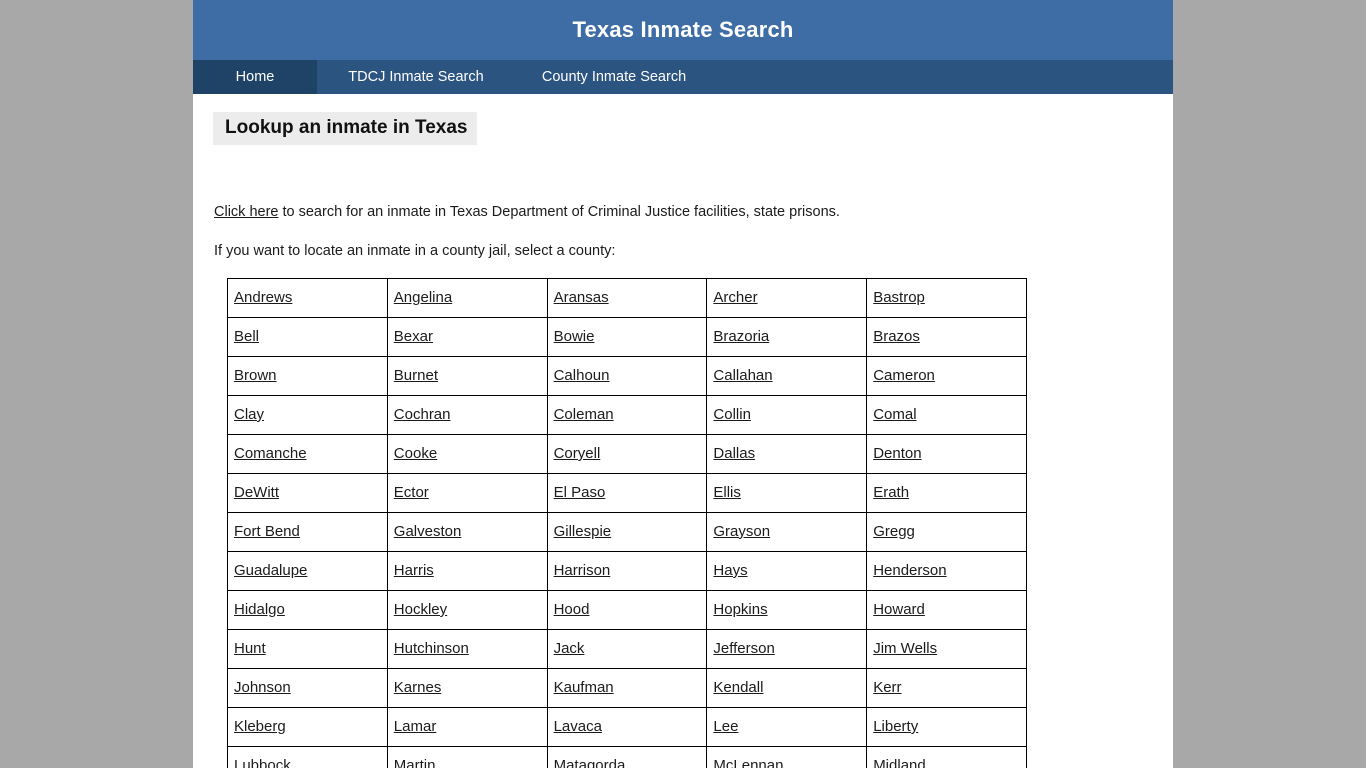  What do you see at coordinates (894, 531) in the screenshot?
I see `county-link: Gregg` at bounding box center [894, 531].